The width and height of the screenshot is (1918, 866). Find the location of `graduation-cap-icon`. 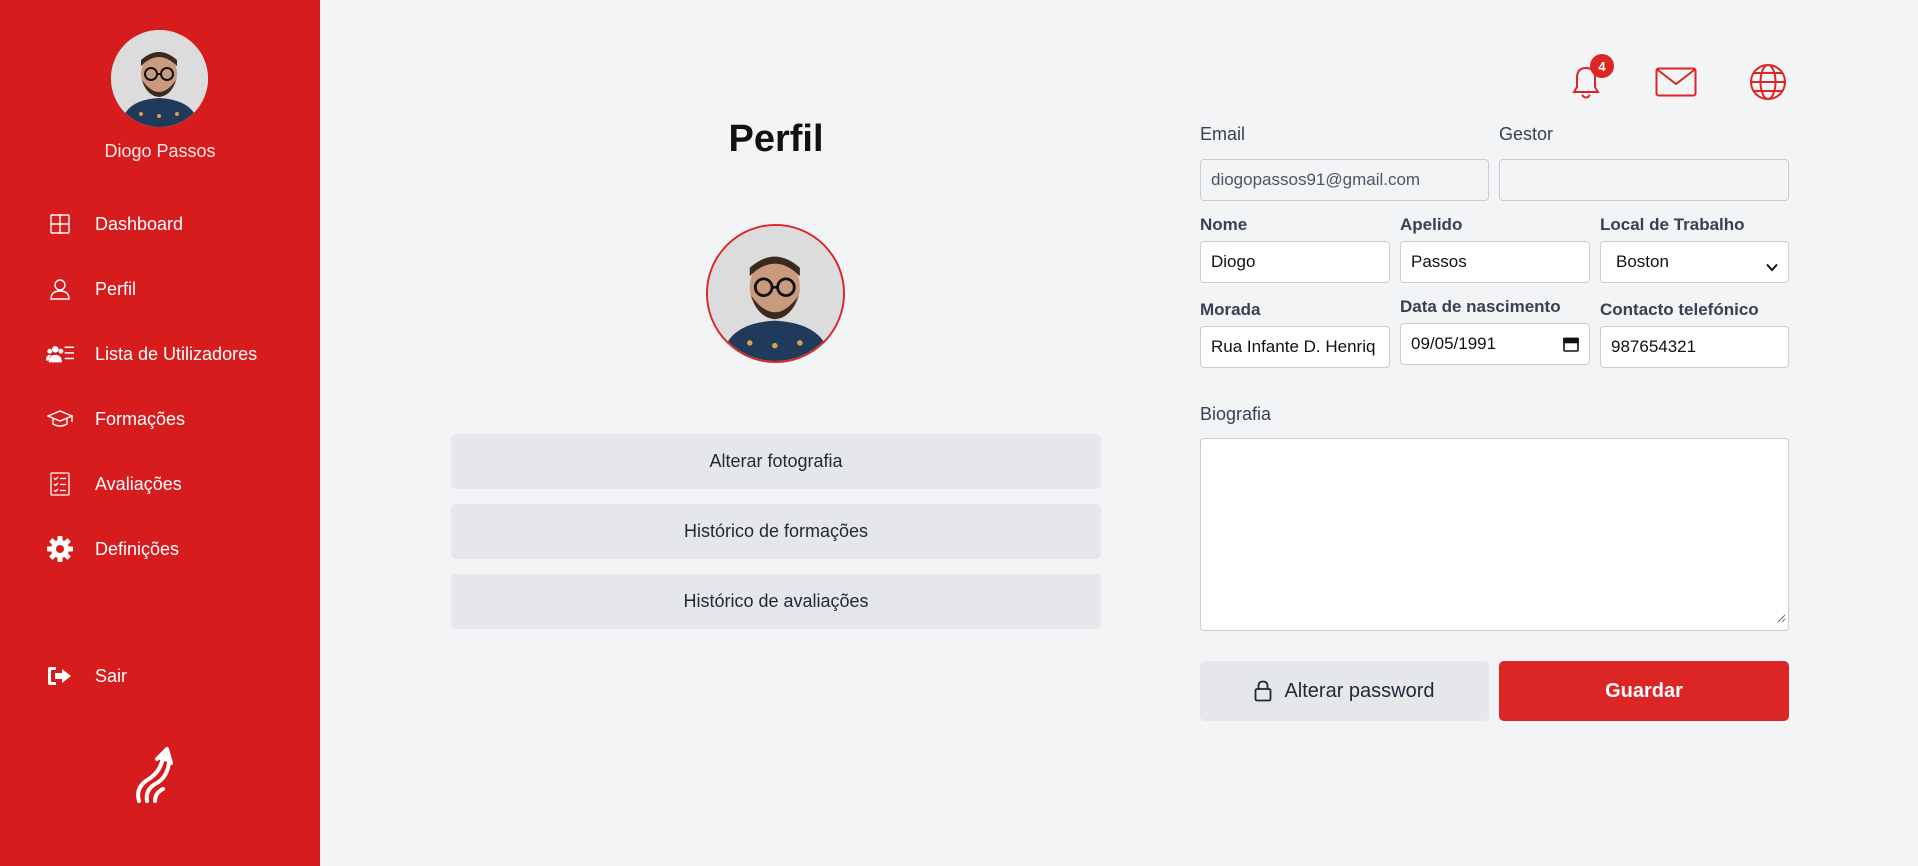

graduation-cap-icon is located at coordinates (60, 419).